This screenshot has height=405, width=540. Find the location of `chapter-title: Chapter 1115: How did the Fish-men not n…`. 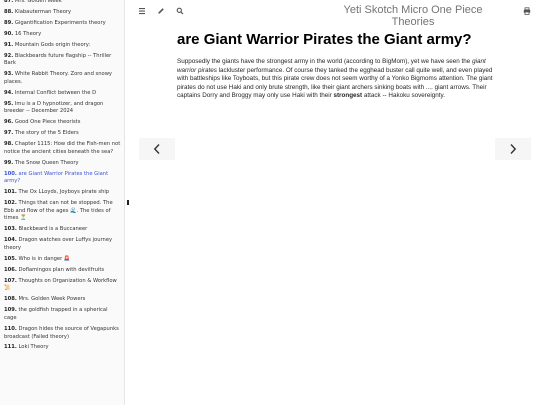

chapter-title: Chapter 1115: How did the Fish-men not n… is located at coordinates (62, 148).